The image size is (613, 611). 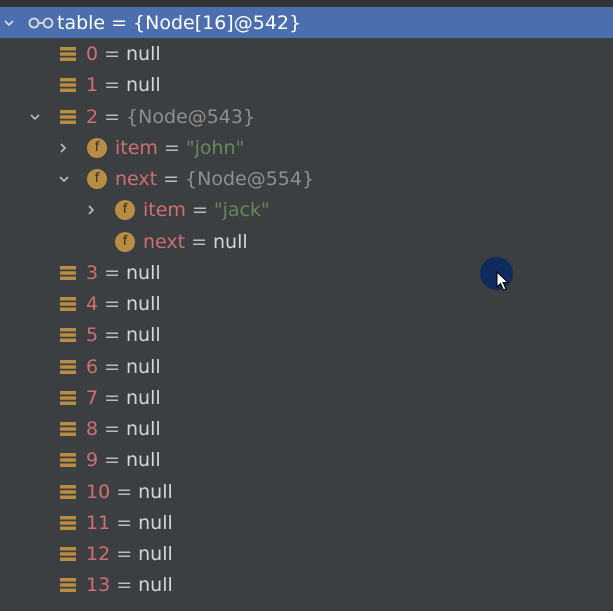 I want to click on tree-row-element-2: 2 = {Node@543}, so click(x=306, y=116).